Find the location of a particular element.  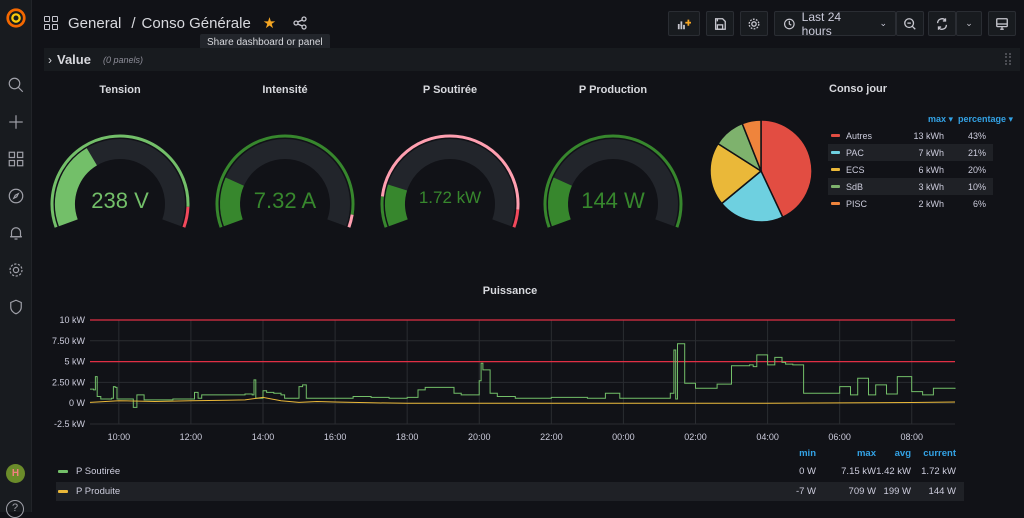

shield-icon is located at coordinates (16, 307).